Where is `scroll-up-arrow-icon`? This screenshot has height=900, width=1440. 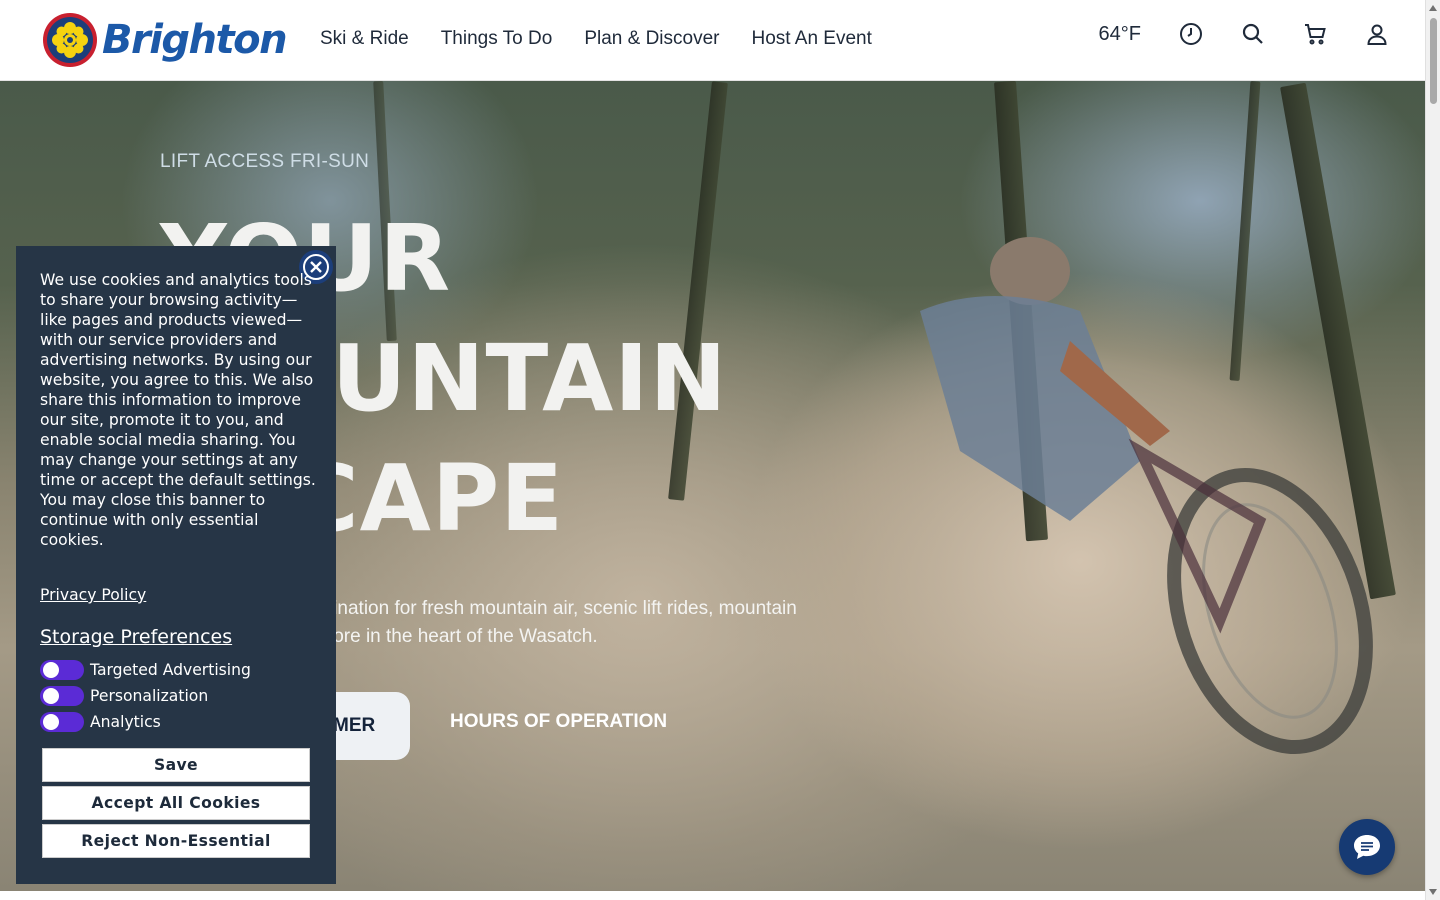 scroll-up-arrow-icon is located at coordinates (1433, 8).